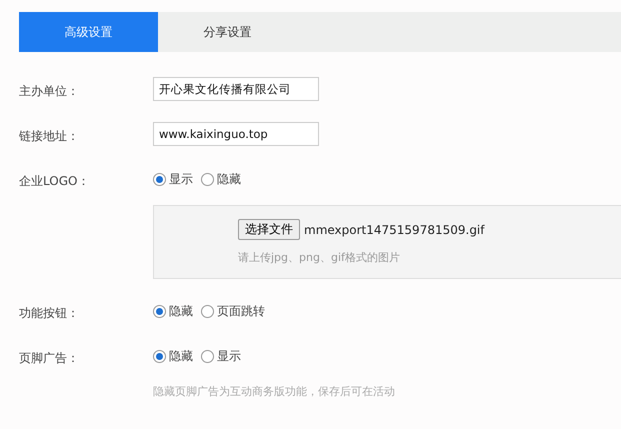 The height and width of the screenshot is (429, 621). What do you see at coordinates (54, 181) in the screenshot?
I see `field-label: 企业LOGO：` at bounding box center [54, 181].